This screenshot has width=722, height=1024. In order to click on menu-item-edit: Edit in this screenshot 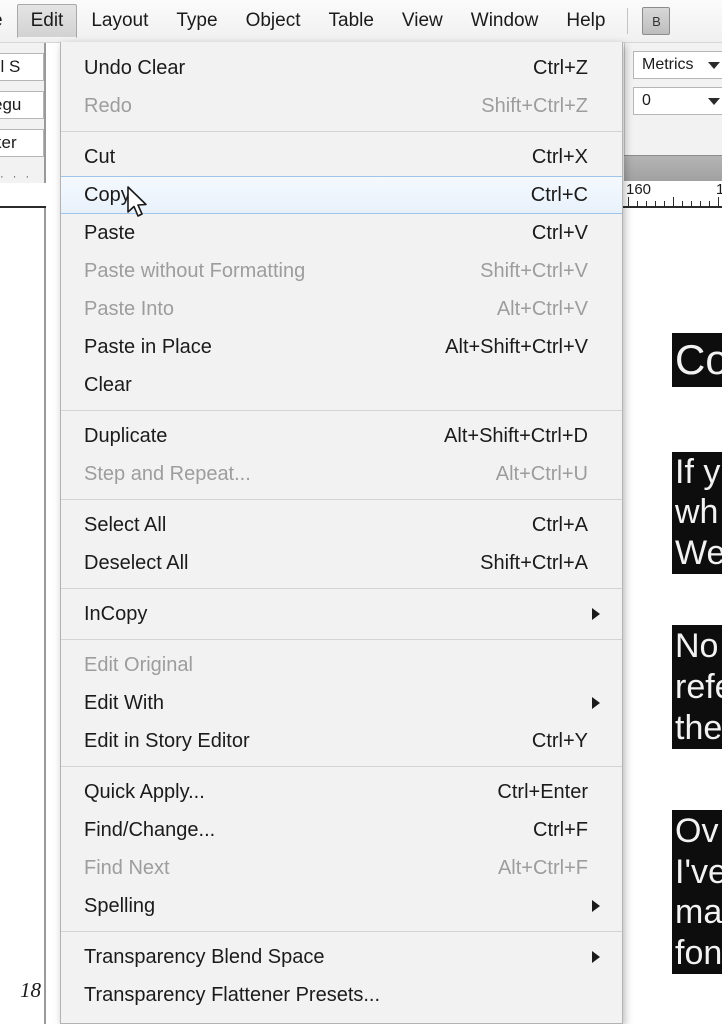, I will do `click(47, 21)`.